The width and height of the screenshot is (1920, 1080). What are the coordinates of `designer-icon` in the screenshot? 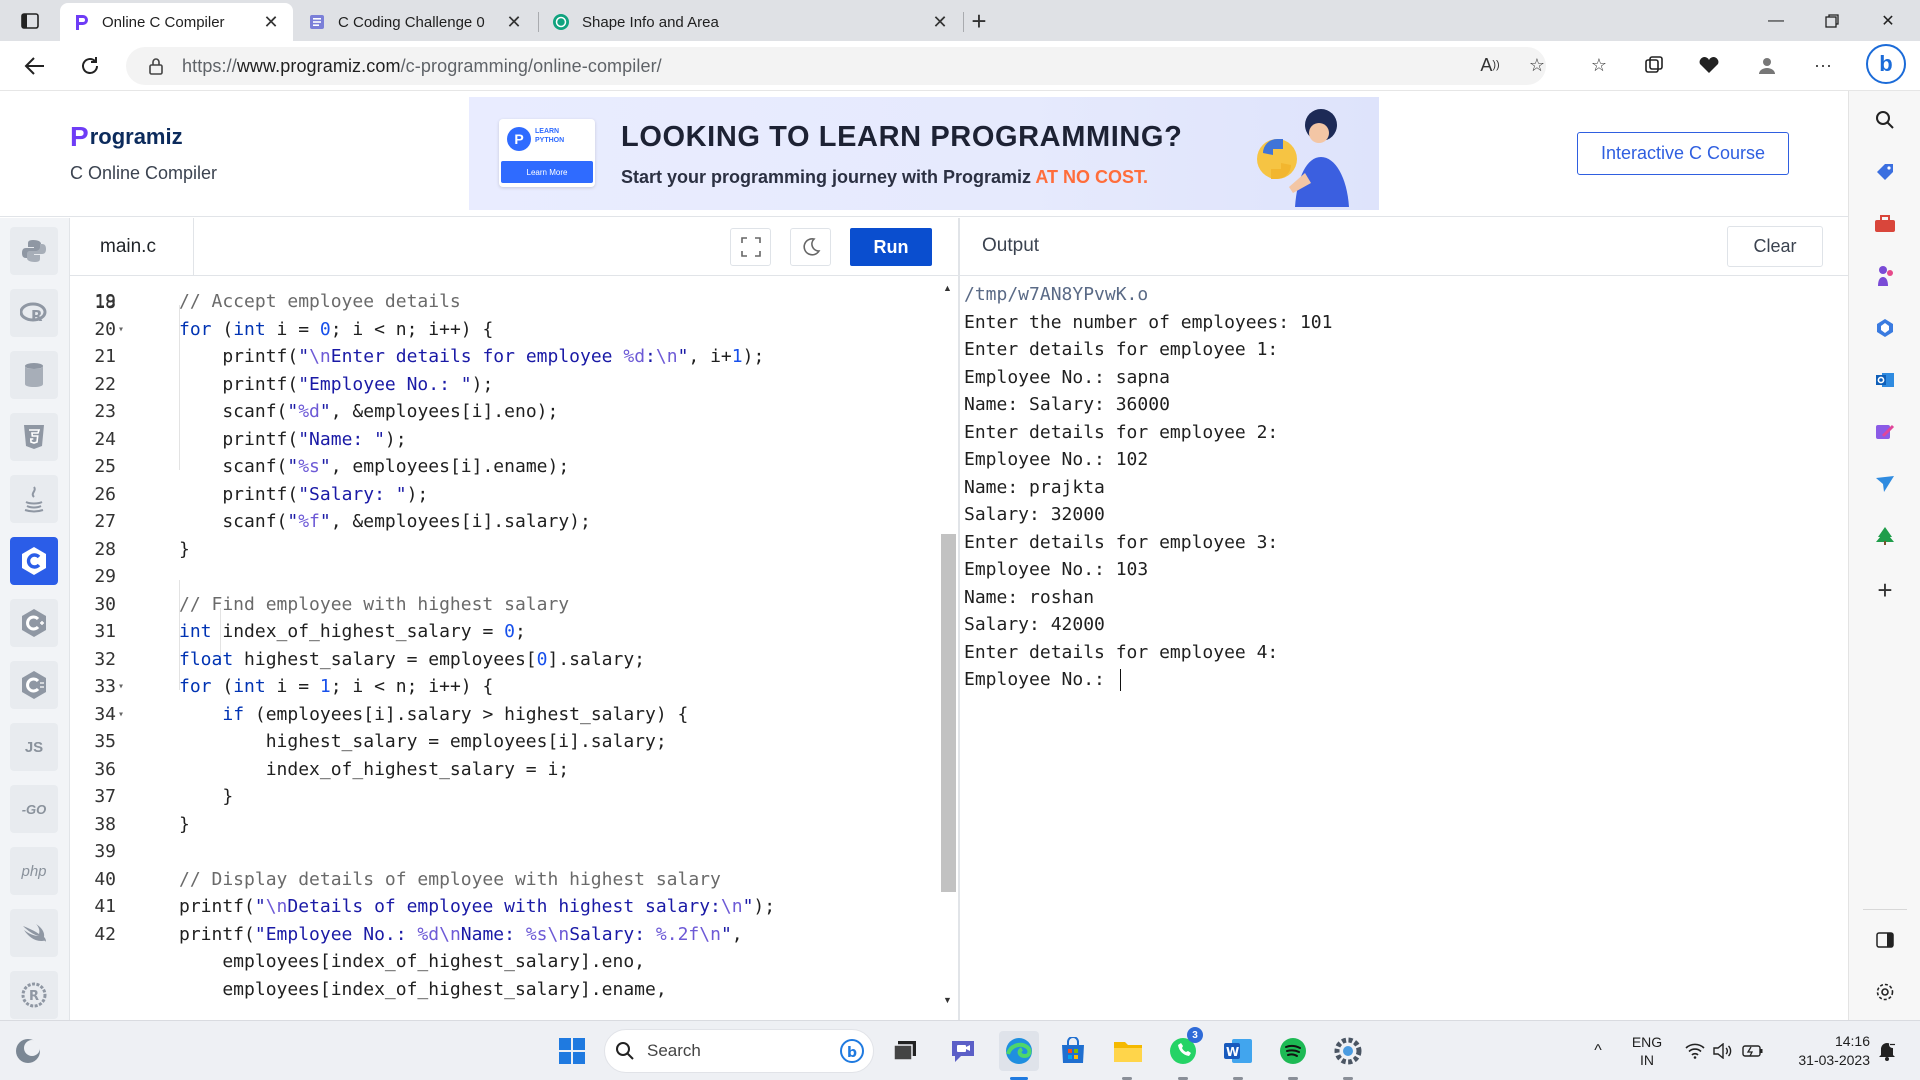 It's located at (1885, 432).